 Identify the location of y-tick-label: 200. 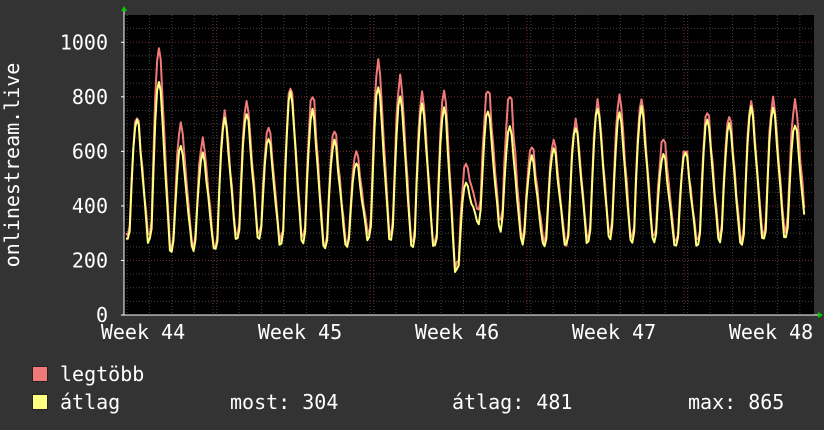
(90, 260).